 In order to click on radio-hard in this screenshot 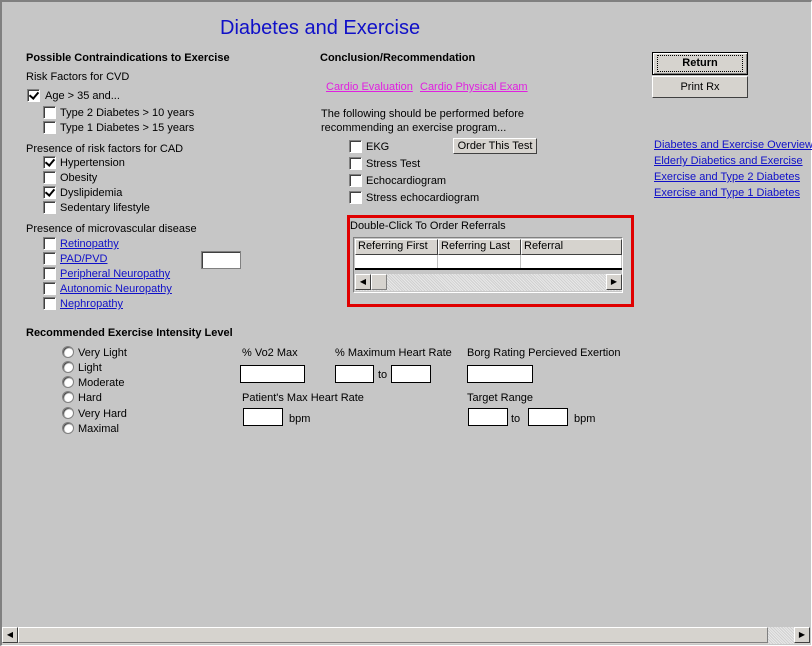, I will do `click(68, 397)`.